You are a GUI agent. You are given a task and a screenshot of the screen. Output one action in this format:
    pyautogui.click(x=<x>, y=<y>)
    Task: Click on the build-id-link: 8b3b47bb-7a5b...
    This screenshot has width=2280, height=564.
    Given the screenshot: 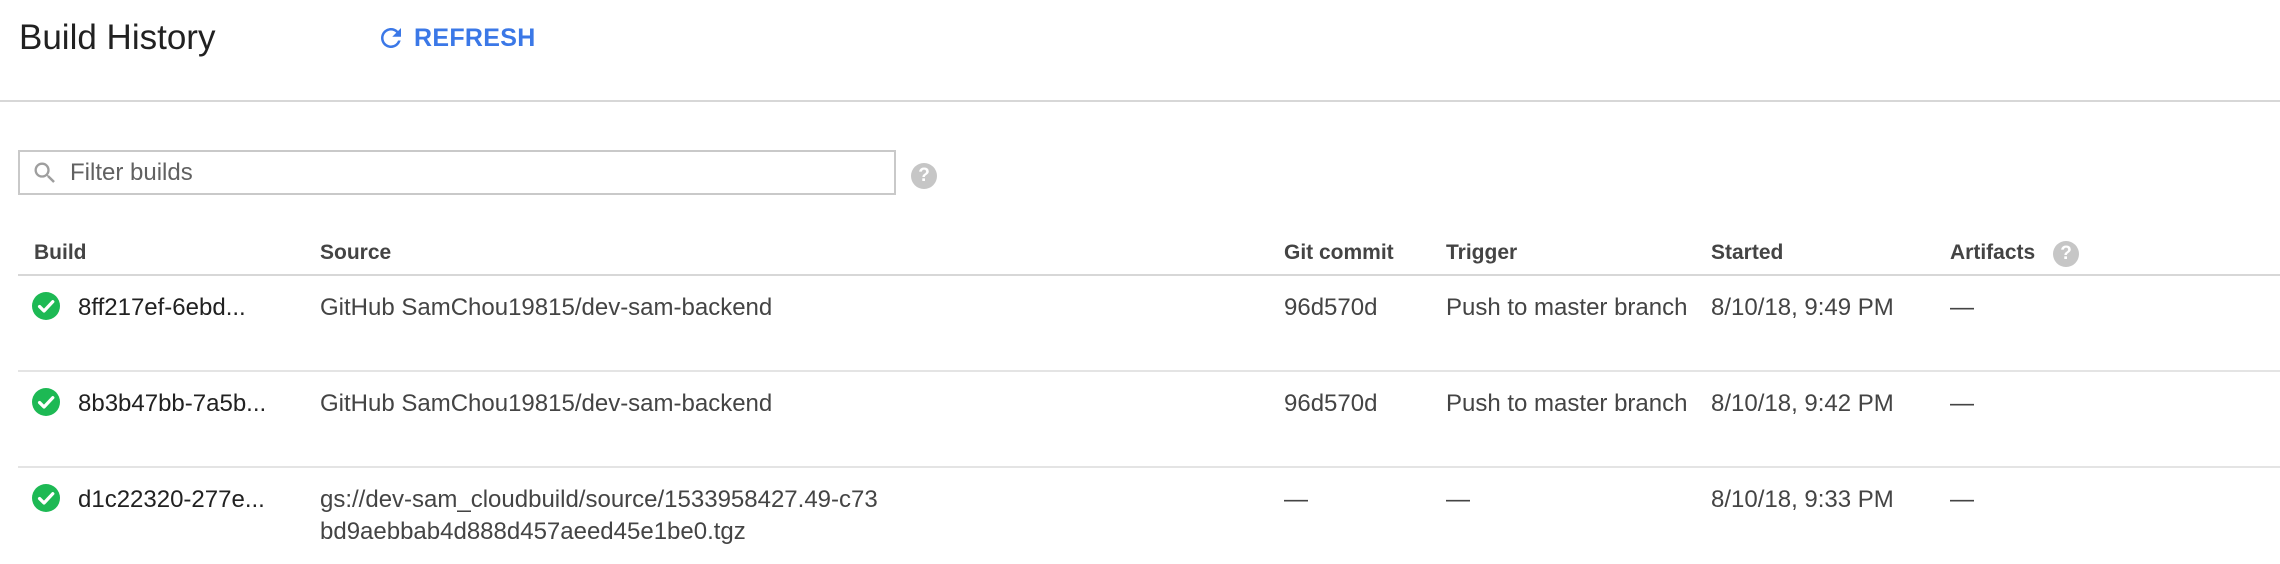 What is the action you would take?
    pyautogui.click(x=172, y=404)
    